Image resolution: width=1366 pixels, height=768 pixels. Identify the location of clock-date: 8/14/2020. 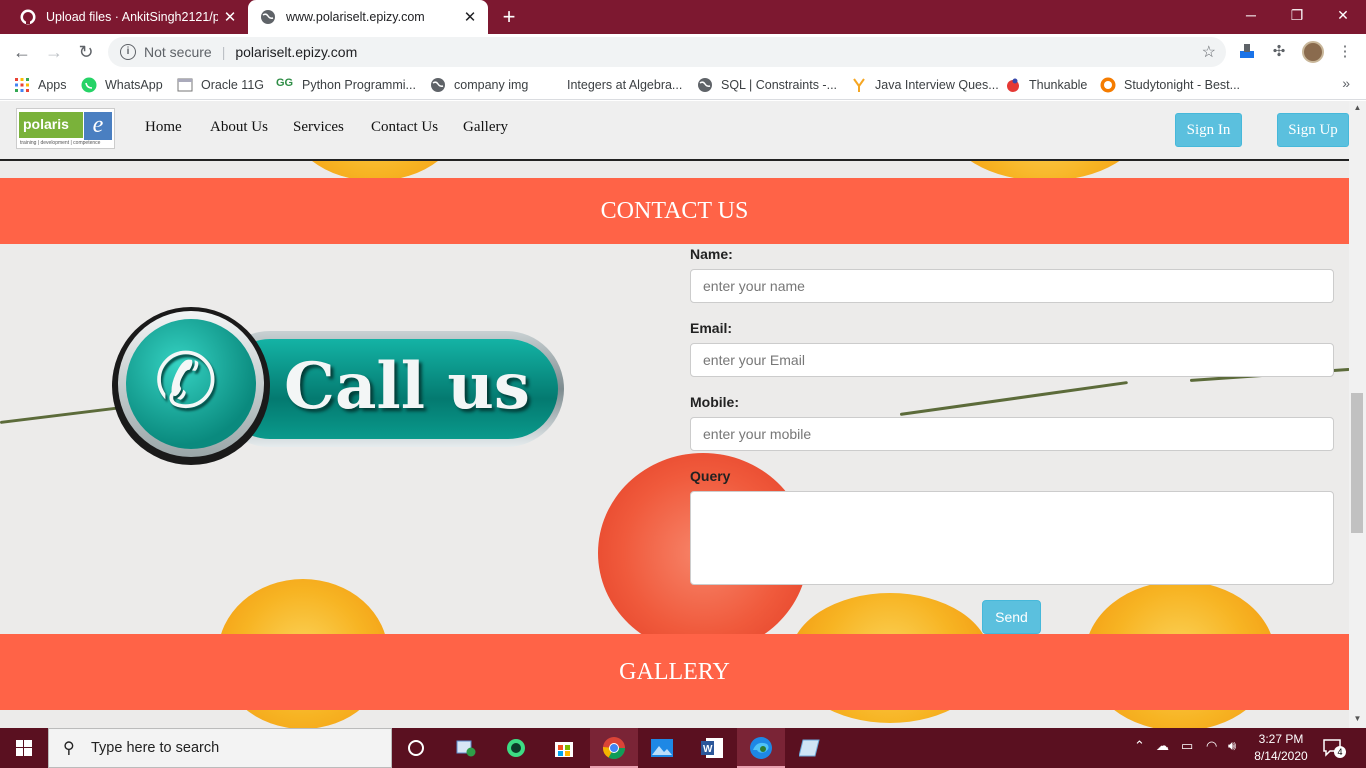
(1281, 756).